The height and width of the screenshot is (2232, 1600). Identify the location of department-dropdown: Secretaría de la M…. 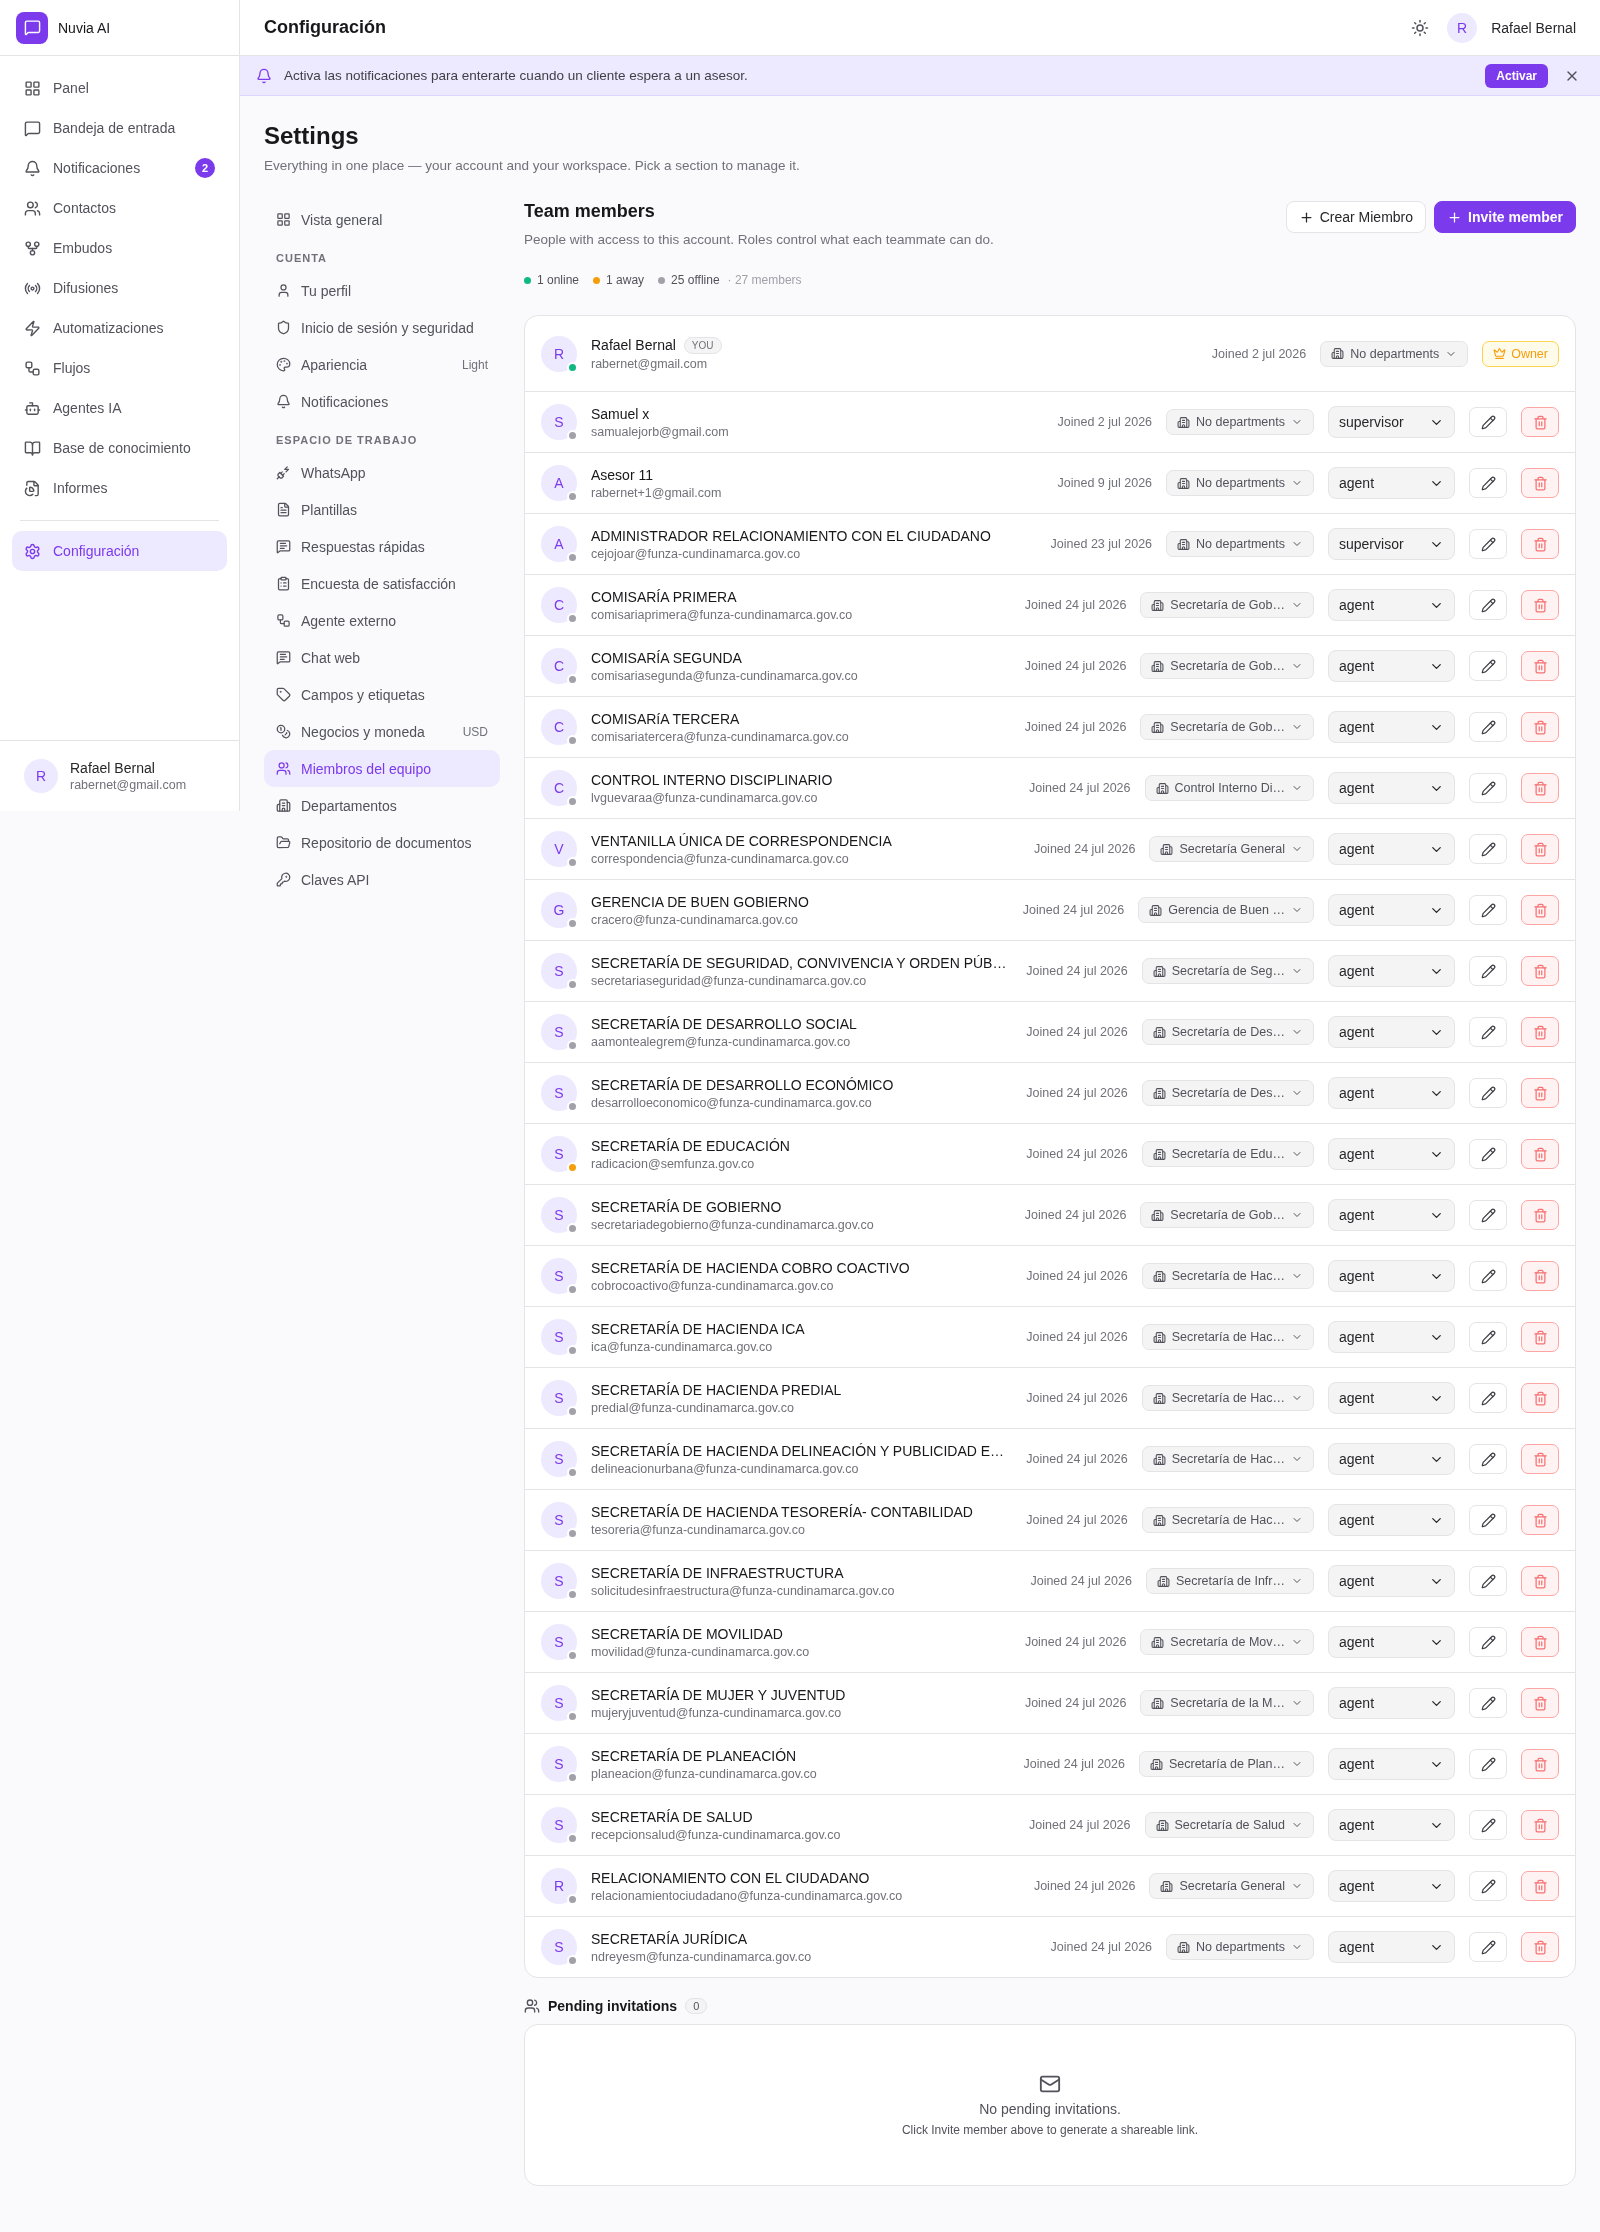
(1227, 1703).